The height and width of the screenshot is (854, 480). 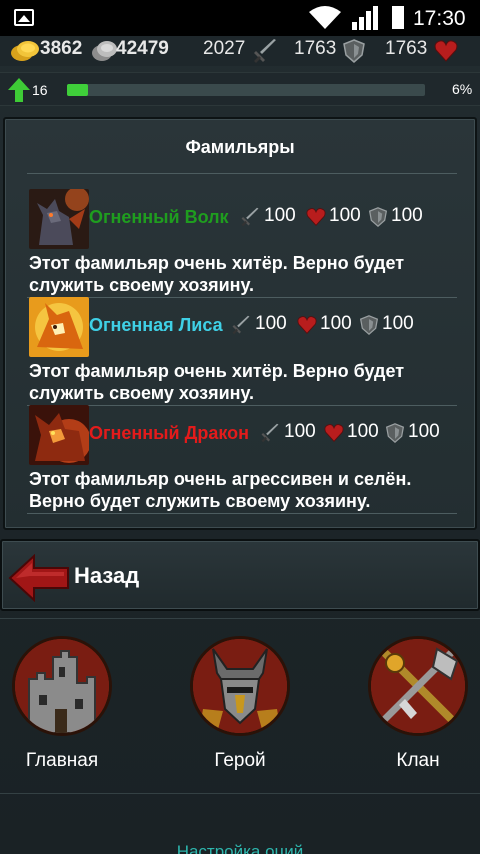 I want to click on nav-clan-label: Клан, so click(x=418, y=760).